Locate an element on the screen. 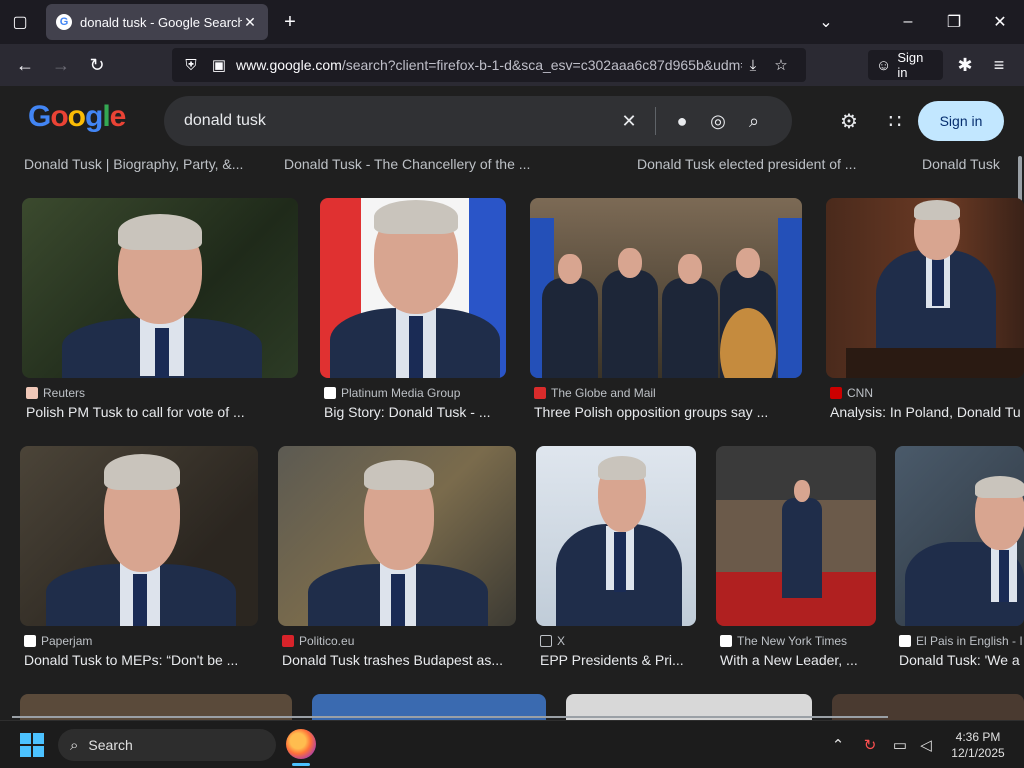 The image size is (1024, 768). close-window-button: ✕ is located at coordinates (1000, 22).